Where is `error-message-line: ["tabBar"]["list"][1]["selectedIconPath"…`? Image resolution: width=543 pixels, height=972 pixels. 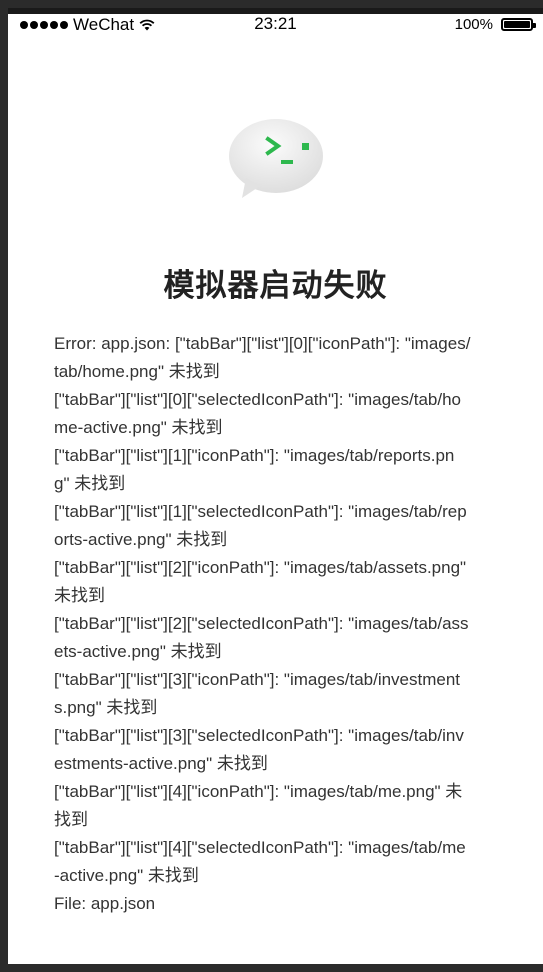 error-message-line: ["tabBar"]["list"][1]["selectedIconPath"… is located at coordinates (260, 511).